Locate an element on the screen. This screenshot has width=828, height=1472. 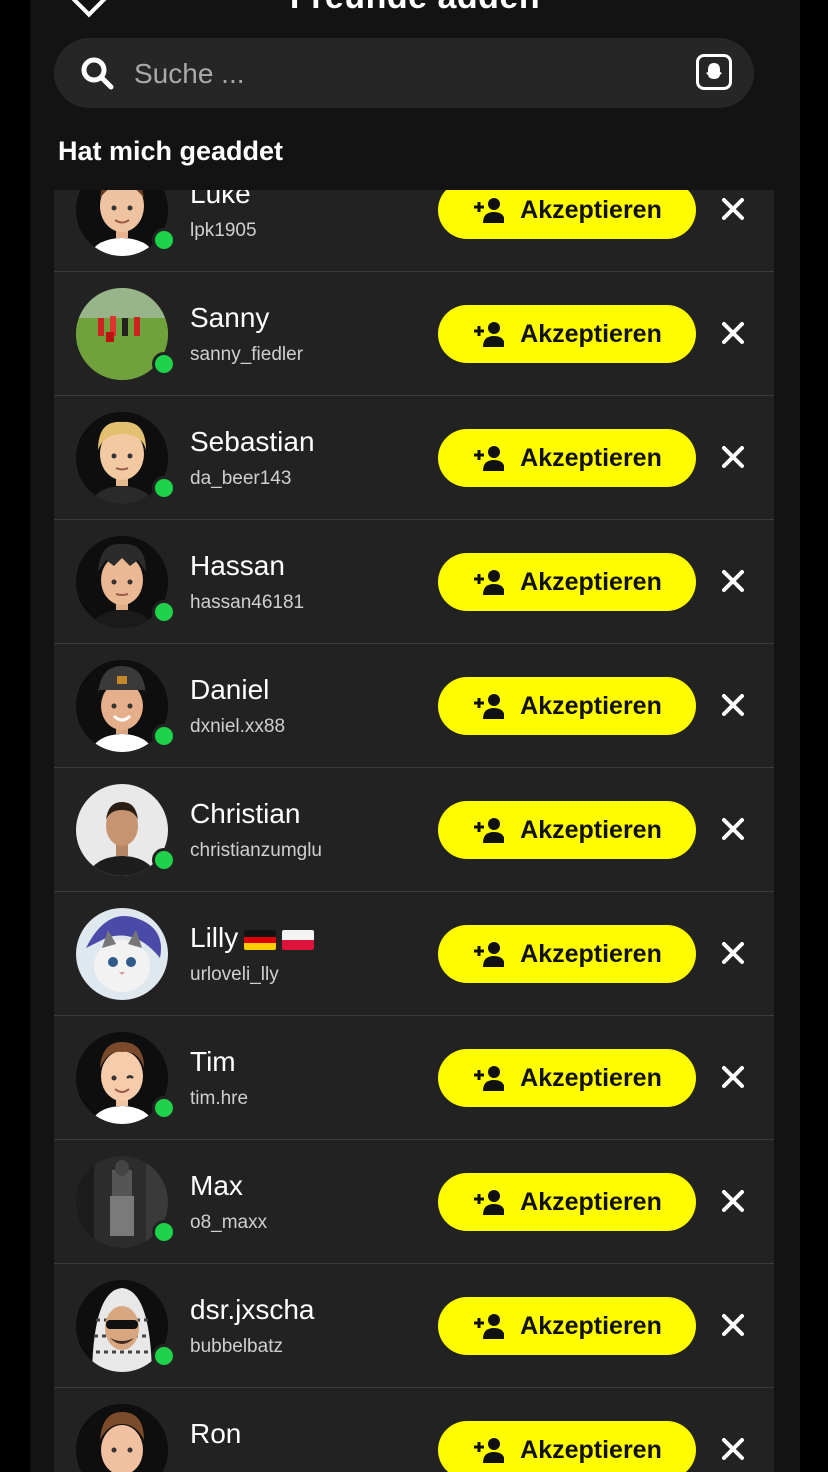
list-item: Tim tim.hre Akzeptieren is located at coordinates (414, 1078).